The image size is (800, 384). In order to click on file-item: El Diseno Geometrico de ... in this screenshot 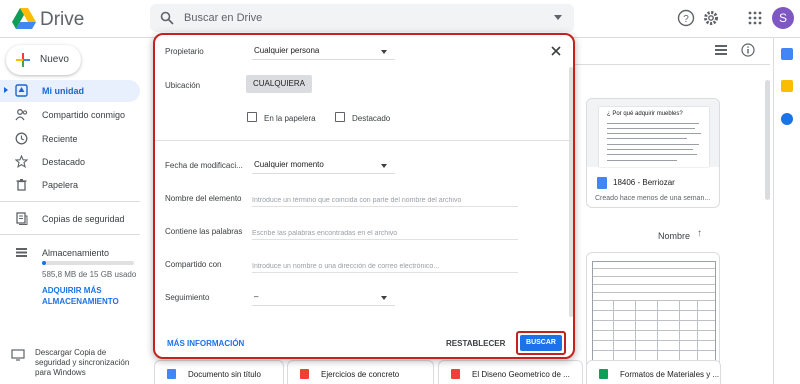, I will do `click(510, 372)`.